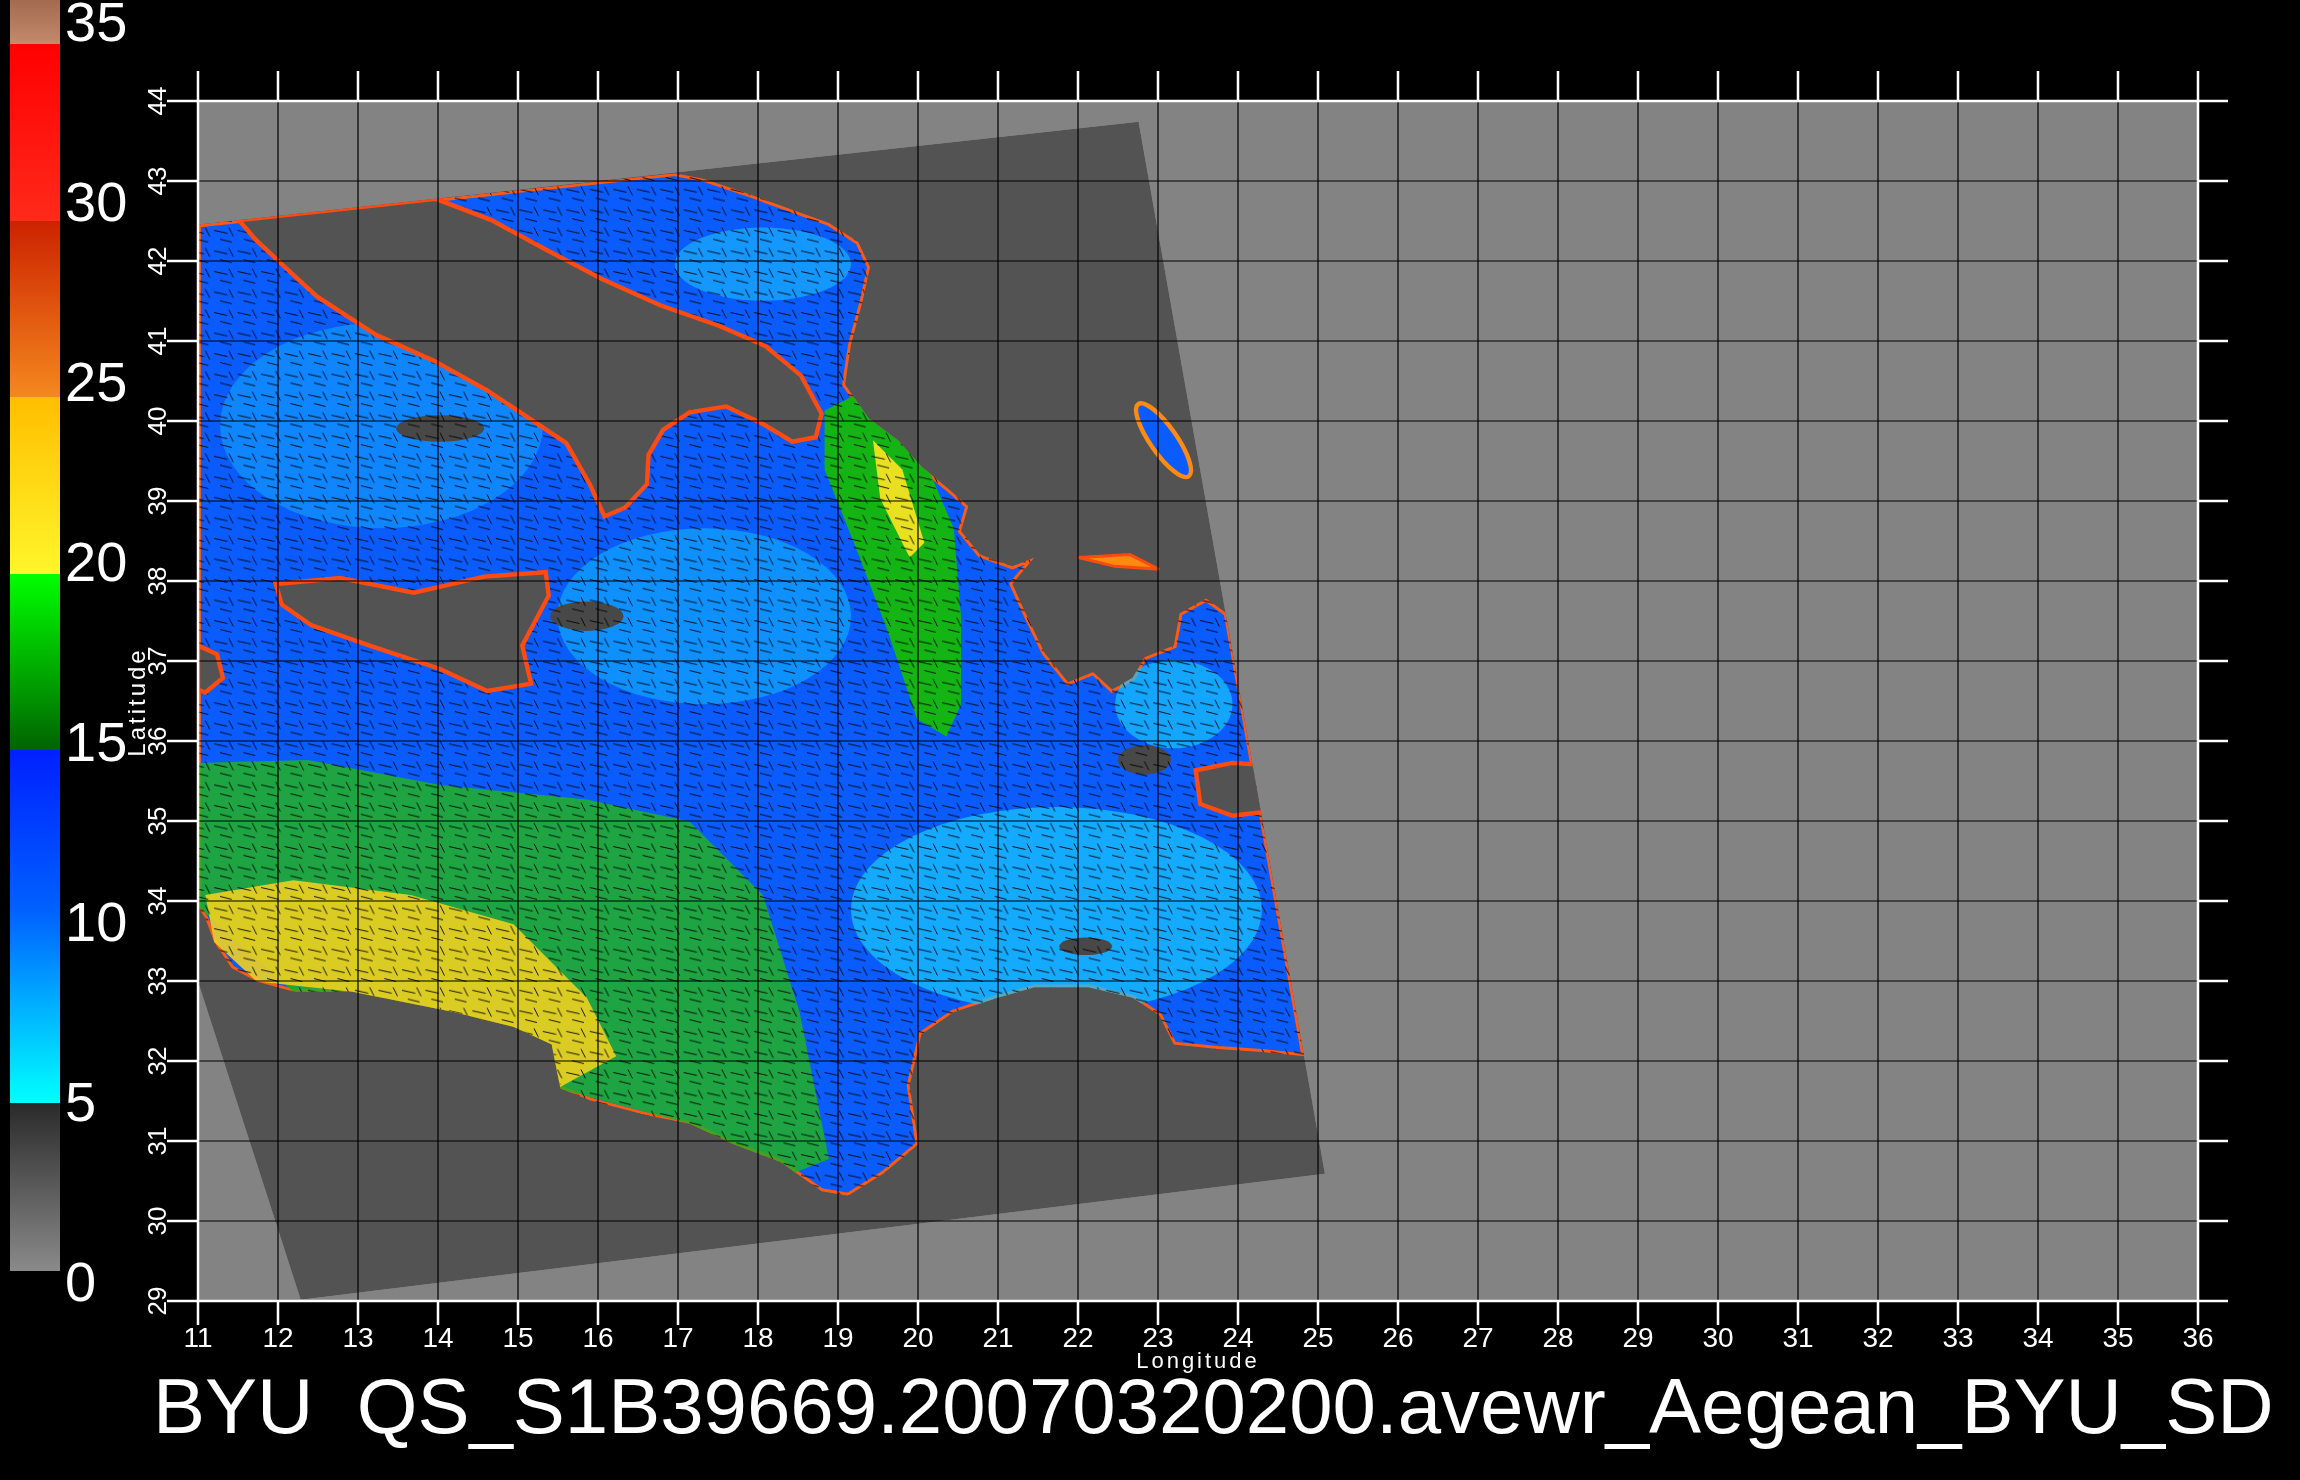 The width and height of the screenshot is (2300, 1480). Describe the element at coordinates (1158, 1338) in the screenshot. I see `longitude-tick-label: 23` at that location.